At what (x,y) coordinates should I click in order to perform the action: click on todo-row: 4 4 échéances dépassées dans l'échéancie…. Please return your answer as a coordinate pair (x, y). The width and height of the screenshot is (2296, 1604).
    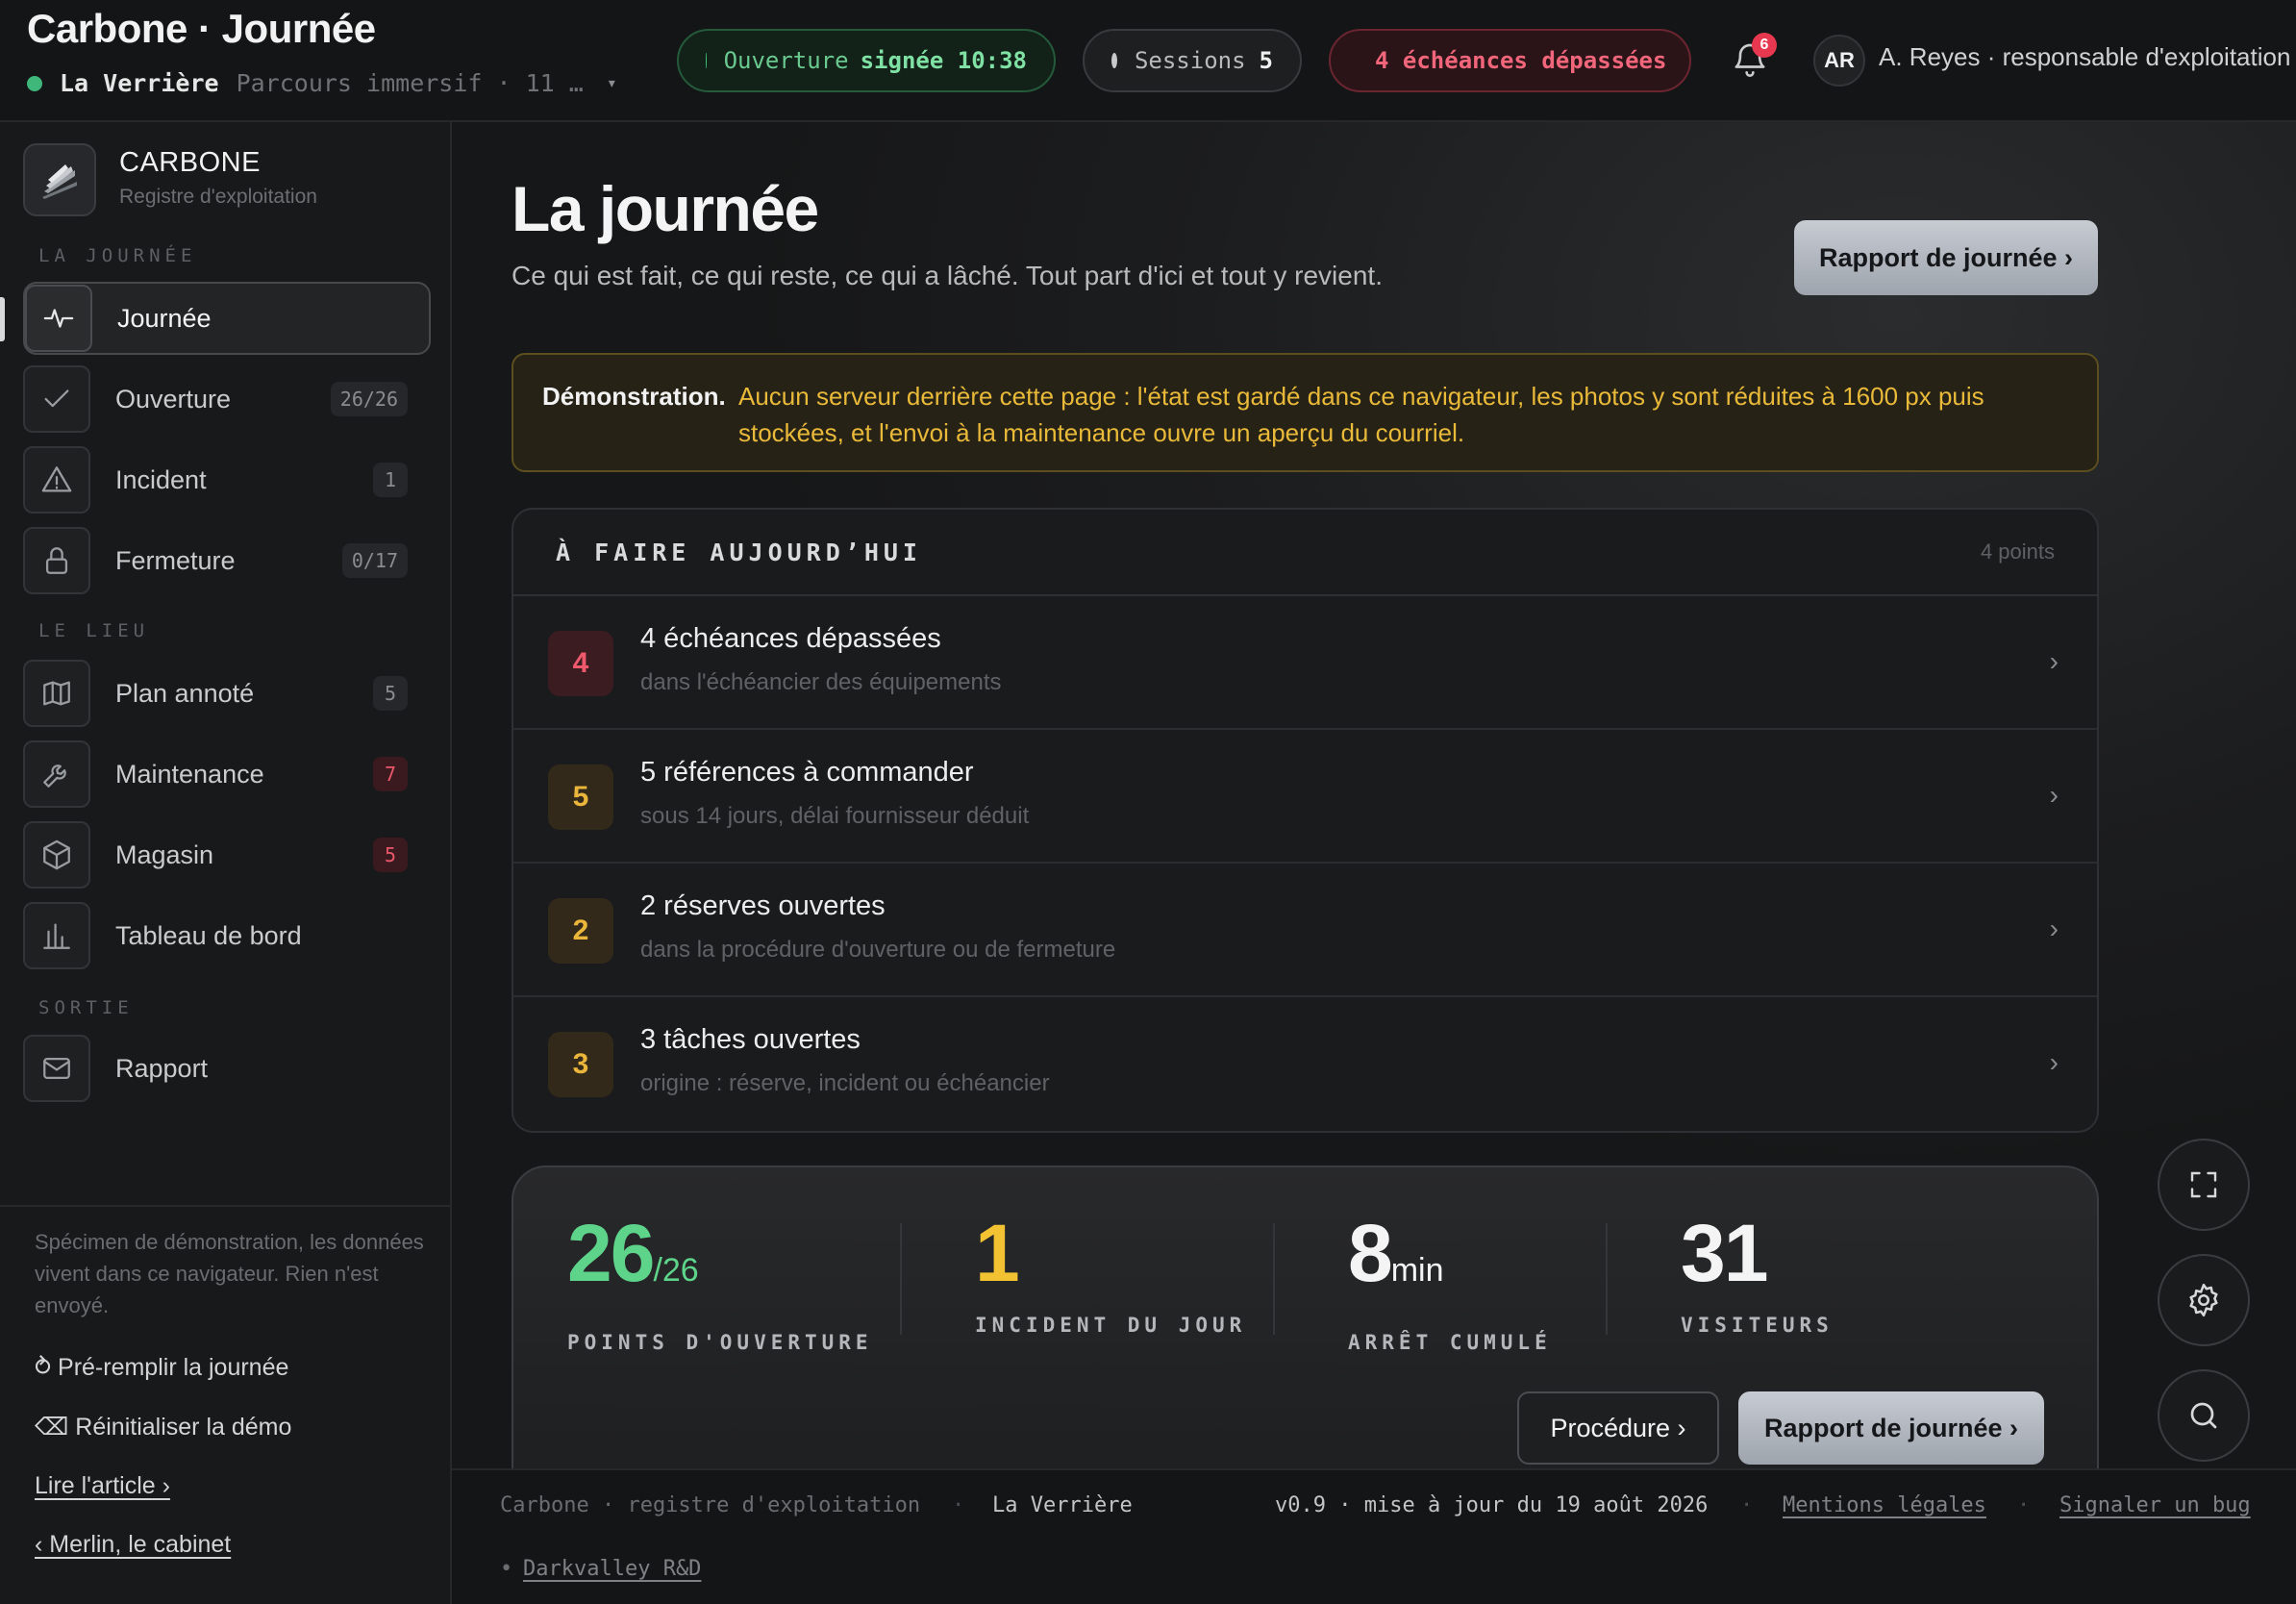
    Looking at the image, I should click on (1305, 663).